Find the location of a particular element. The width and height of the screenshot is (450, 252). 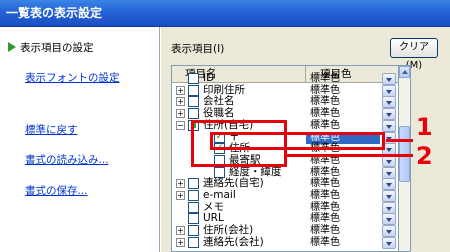

minus-box-icon: − is located at coordinates (180, 125).